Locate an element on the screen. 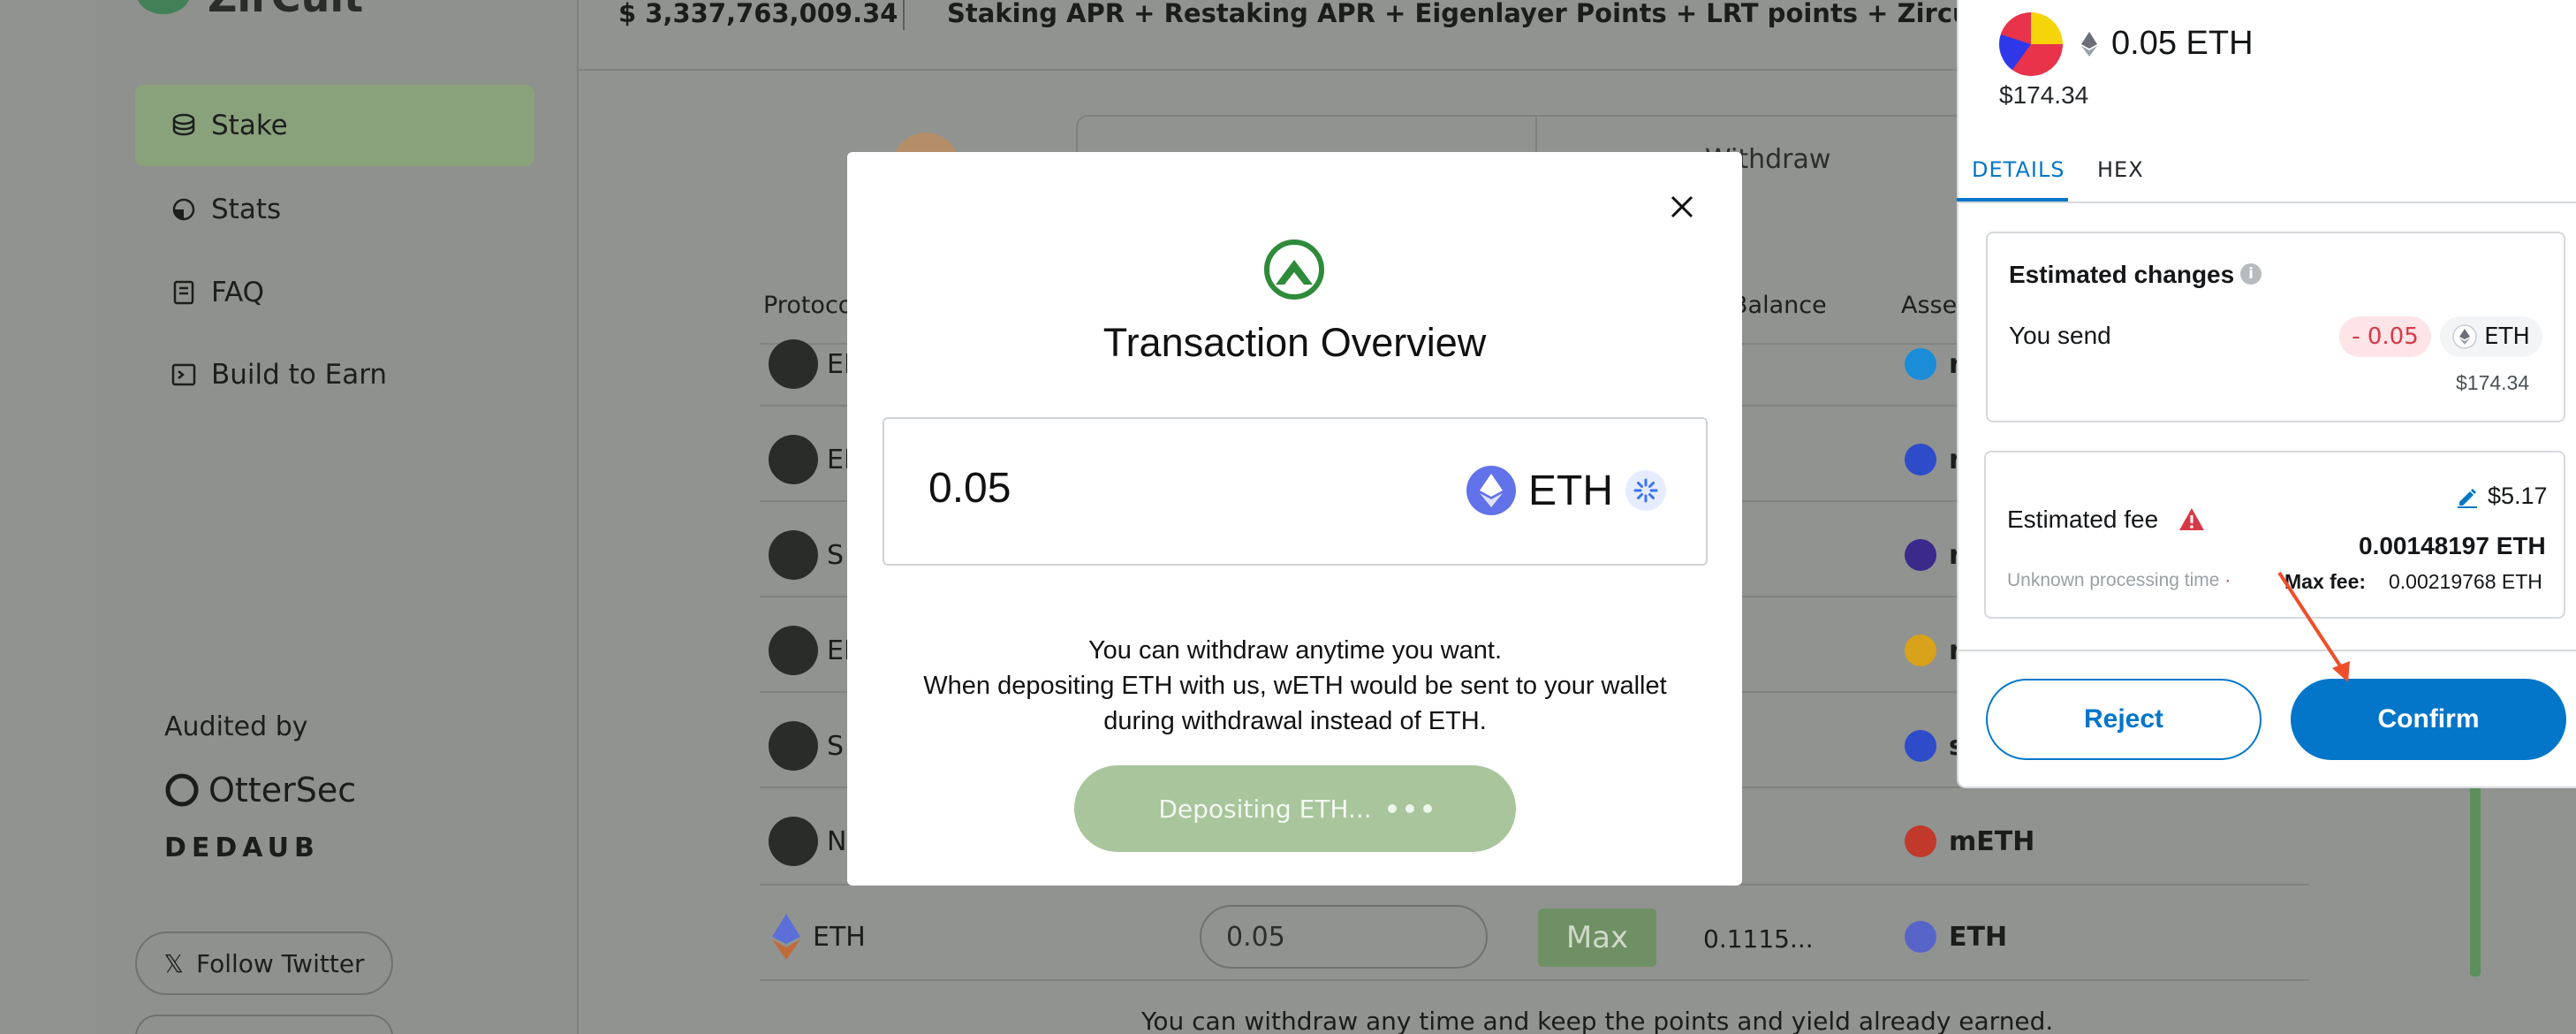 The width and height of the screenshot is (2576, 1034). protocol-name: N is located at coordinates (837, 841).